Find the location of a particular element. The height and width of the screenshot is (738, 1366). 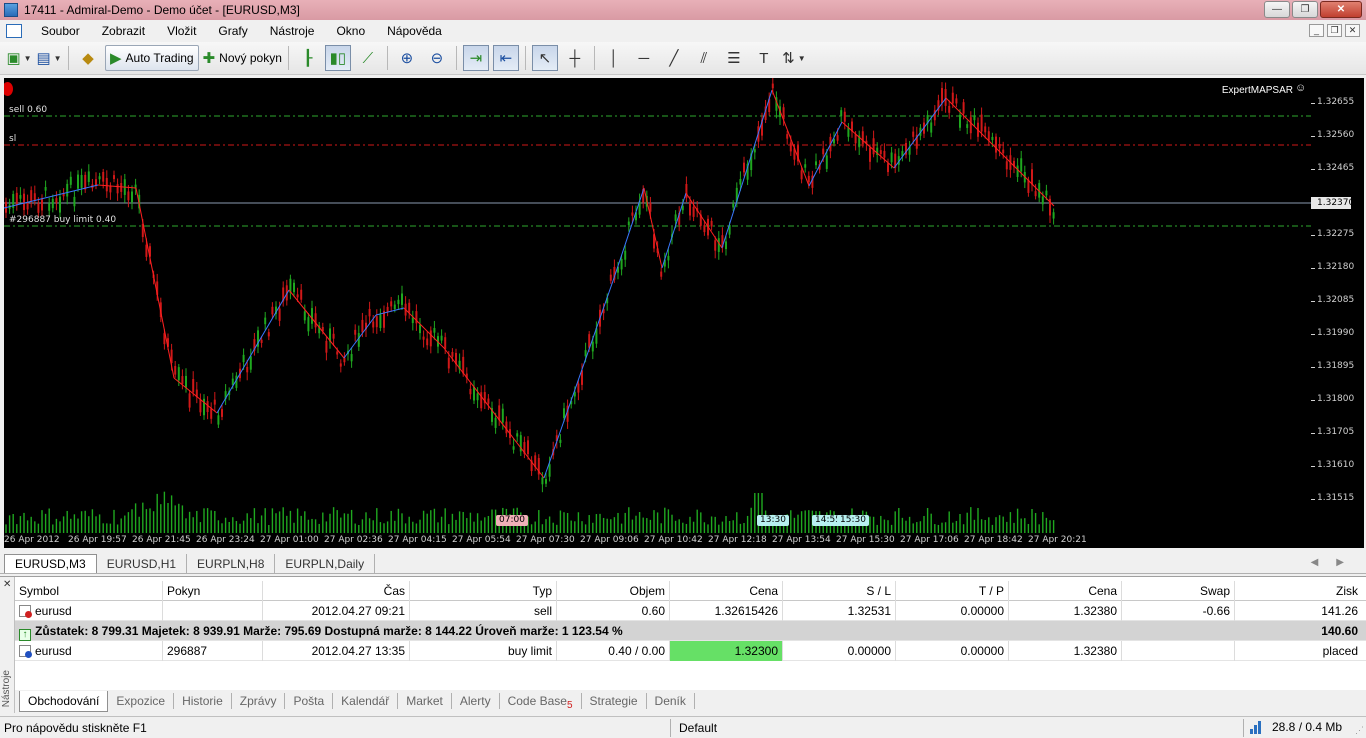

horizontal-line-icon: ─ is located at coordinates (644, 58).